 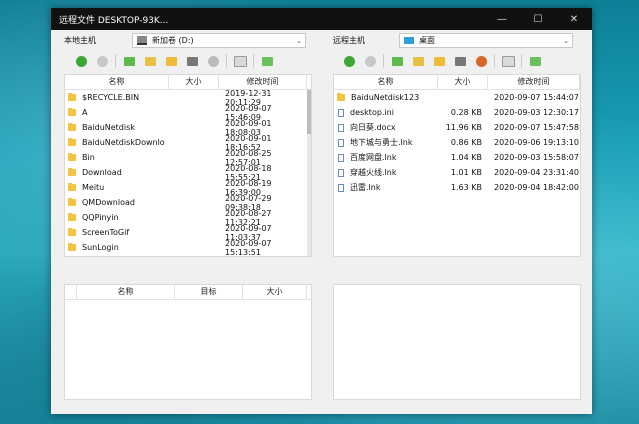 I want to click on file-name-cell: A, so click(x=117, y=112).